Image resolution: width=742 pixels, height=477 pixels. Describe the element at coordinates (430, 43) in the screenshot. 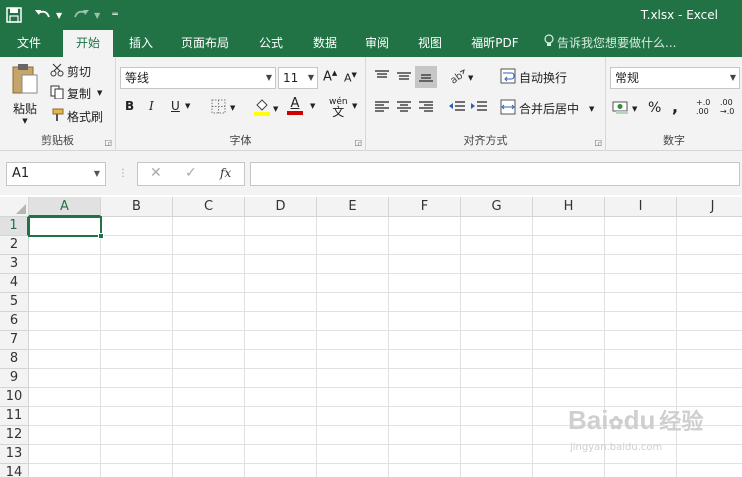

I see `tab-view: 视图` at that location.